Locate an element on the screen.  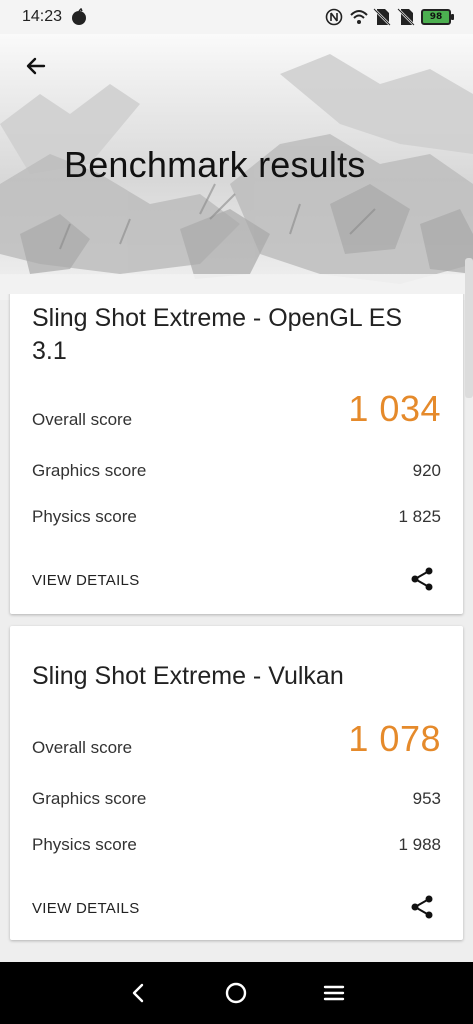
scrollbar is located at coordinates (469, 328).